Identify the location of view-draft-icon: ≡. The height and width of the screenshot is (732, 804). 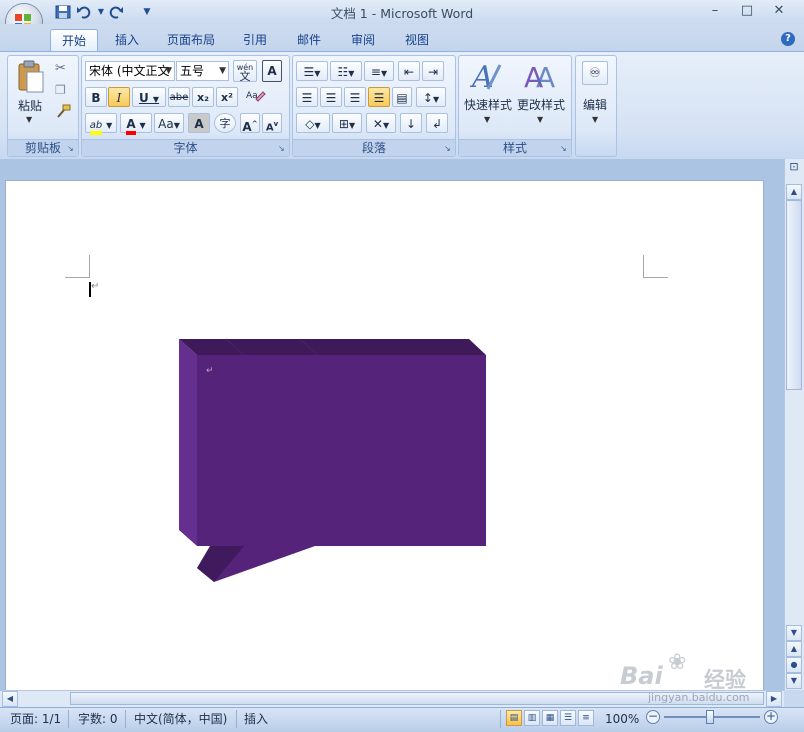
(586, 718).